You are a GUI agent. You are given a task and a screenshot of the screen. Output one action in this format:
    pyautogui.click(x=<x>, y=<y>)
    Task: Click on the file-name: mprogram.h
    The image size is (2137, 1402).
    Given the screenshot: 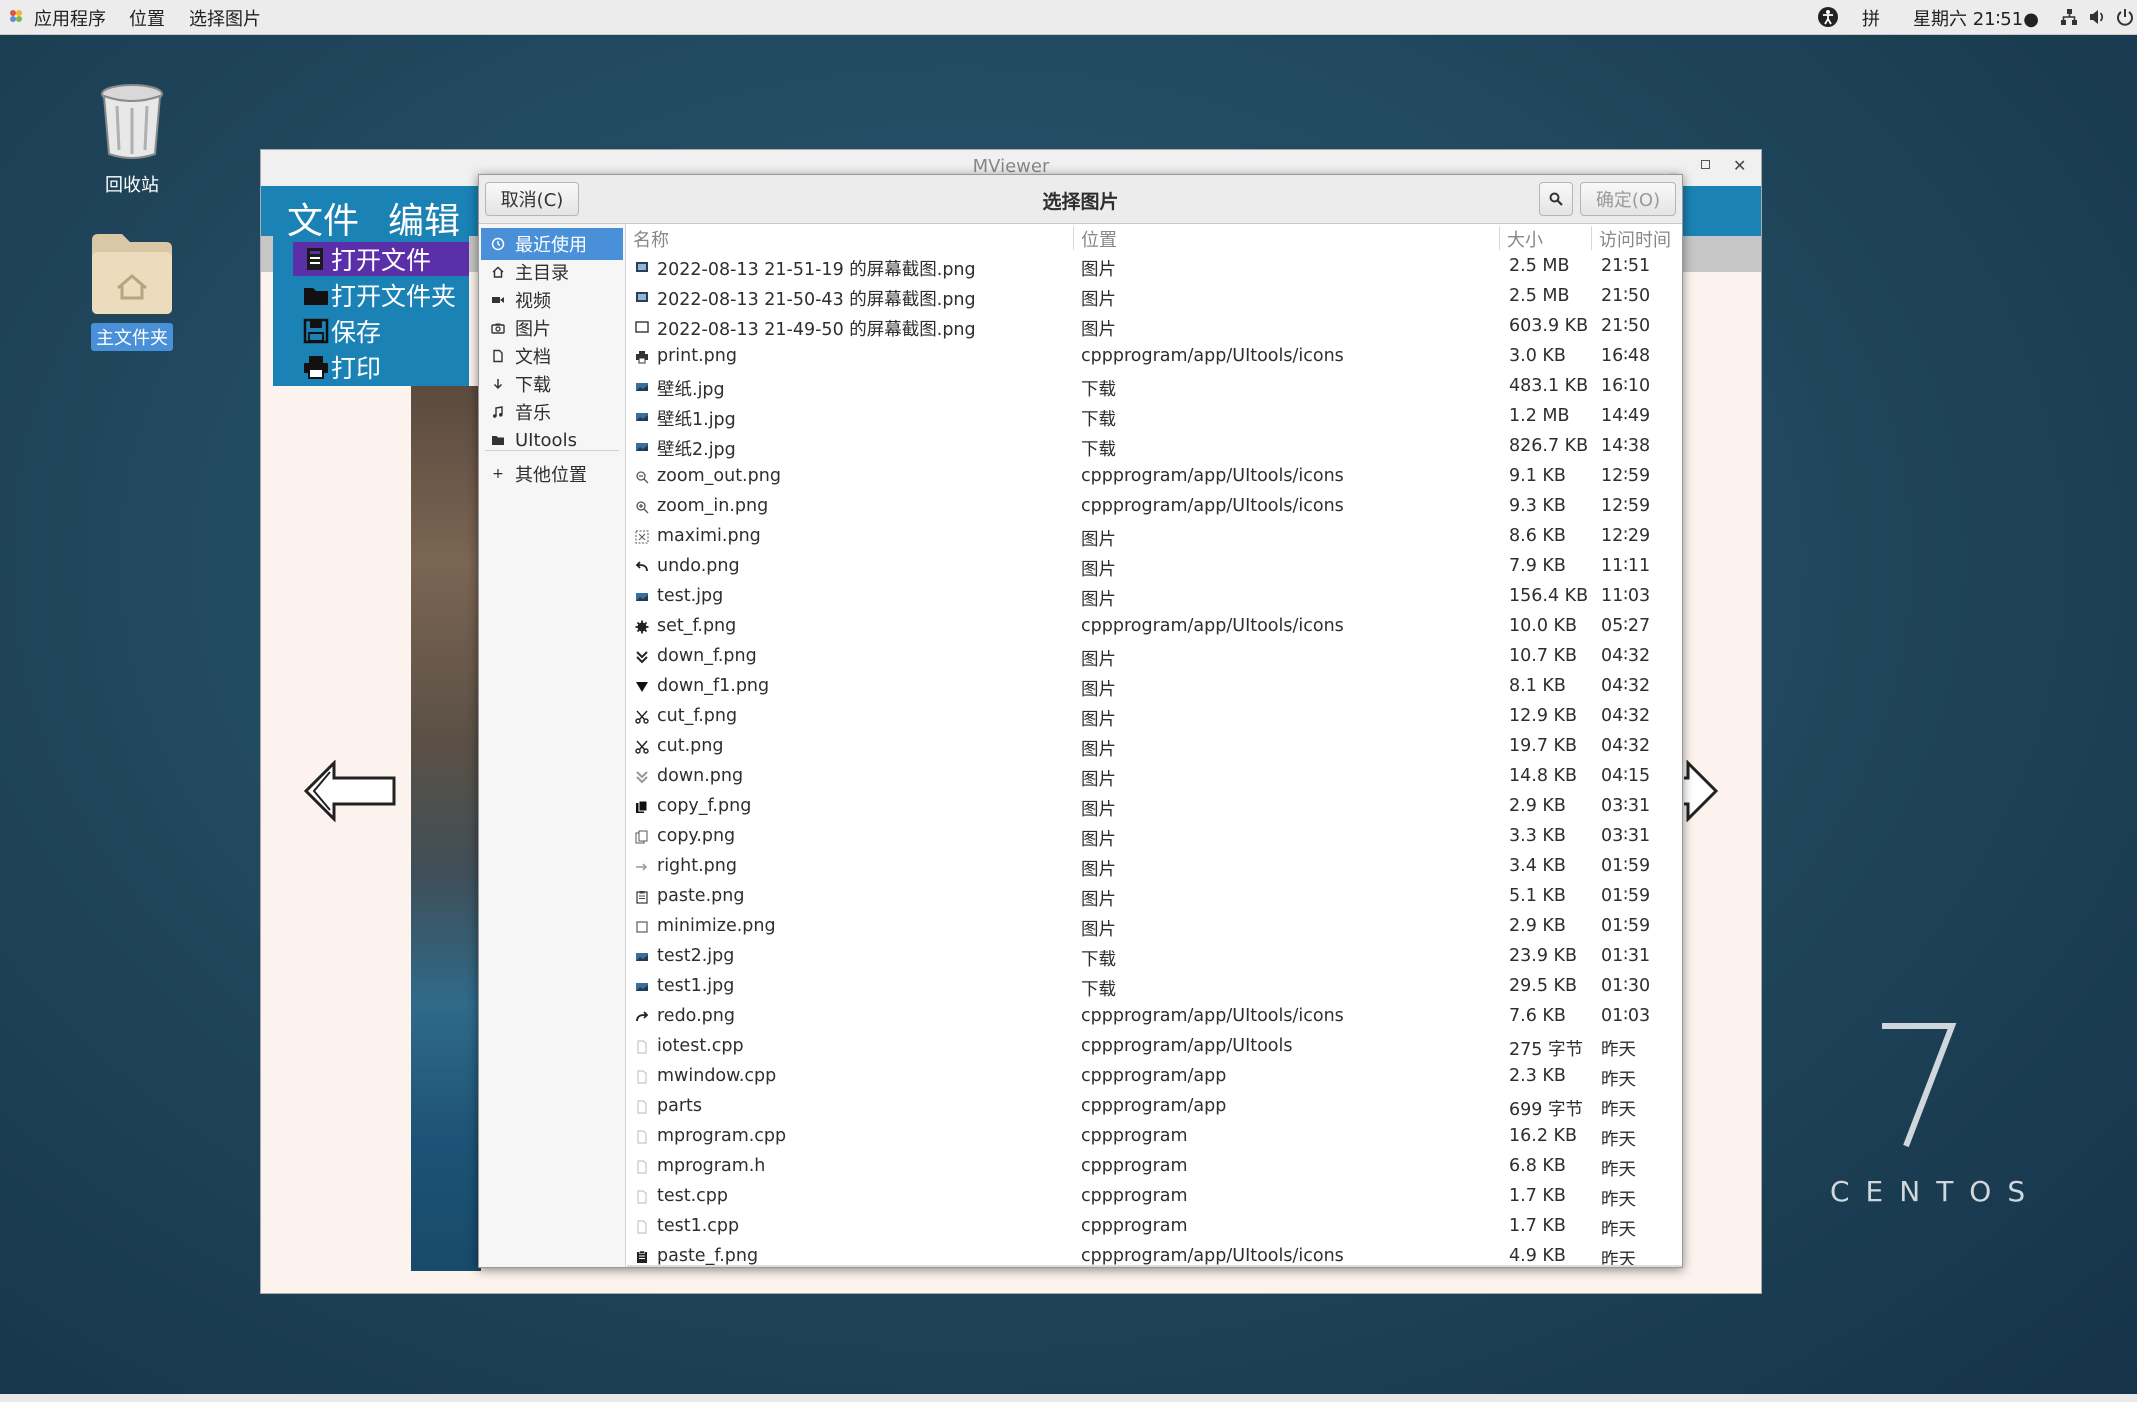 What is the action you would take?
    pyautogui.click(x=711, y=1166)
    